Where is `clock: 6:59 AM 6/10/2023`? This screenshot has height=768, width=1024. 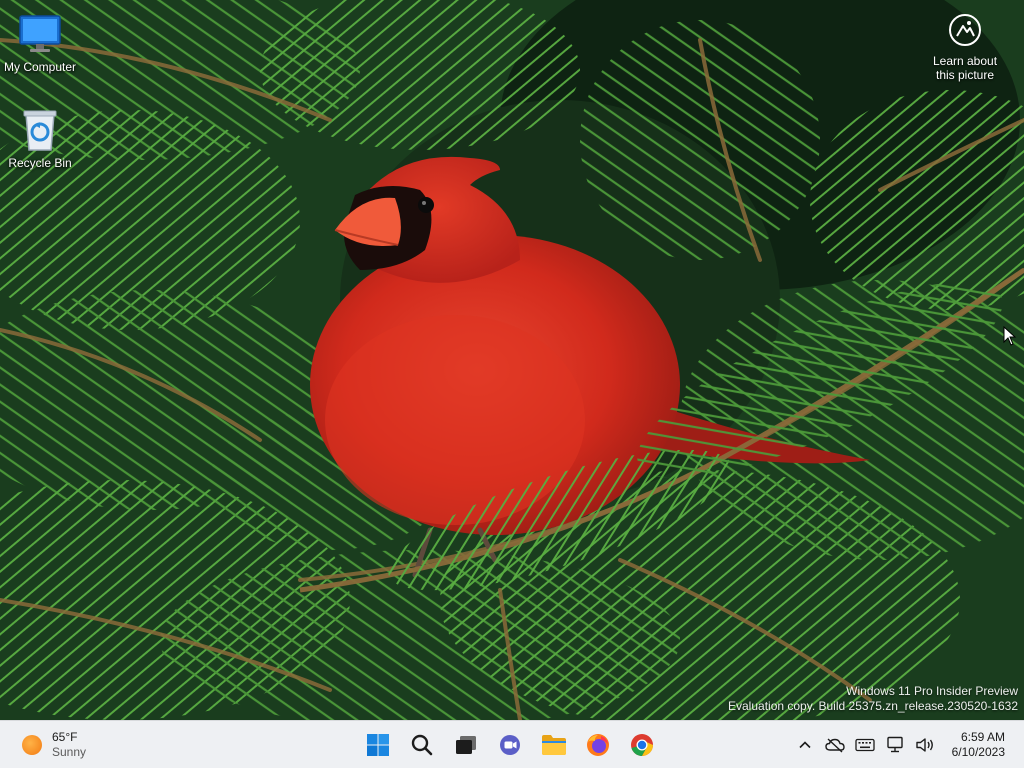 clock: 6:59 AM 6/10/2023 is located at coordinates (982, 745).